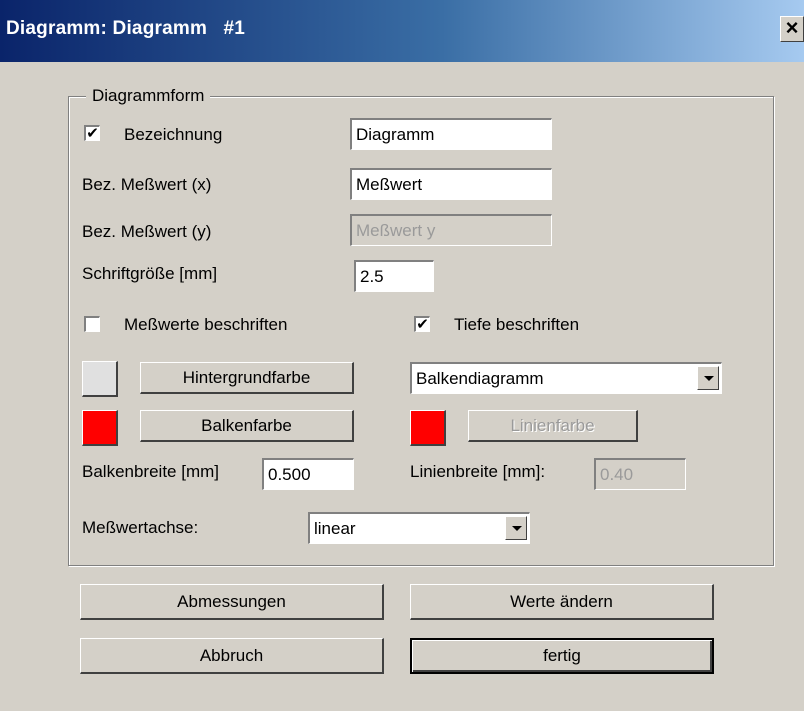 The height and width of the screenshot is (711, 804). Describe the element at coordinates (140, 527) in the screenshot. I see `messwertachse-label: Meßwertachse:` at that location.